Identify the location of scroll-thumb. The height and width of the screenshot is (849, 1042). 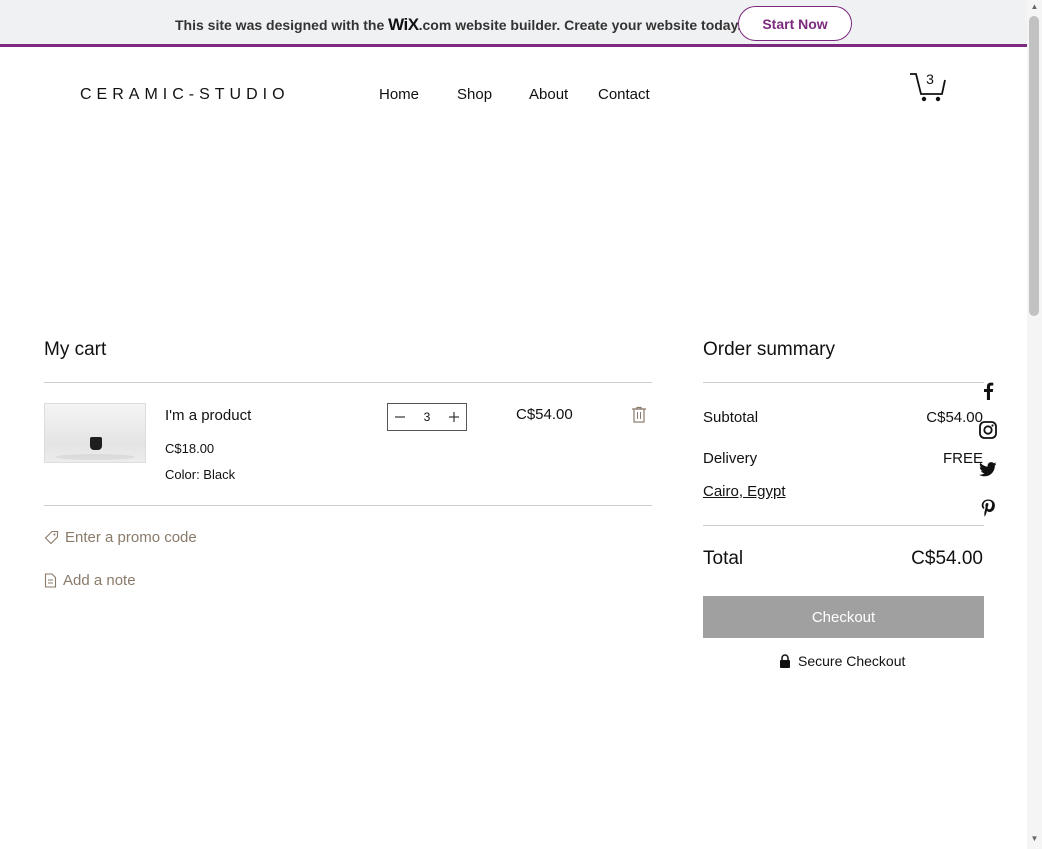
(1034, 166).